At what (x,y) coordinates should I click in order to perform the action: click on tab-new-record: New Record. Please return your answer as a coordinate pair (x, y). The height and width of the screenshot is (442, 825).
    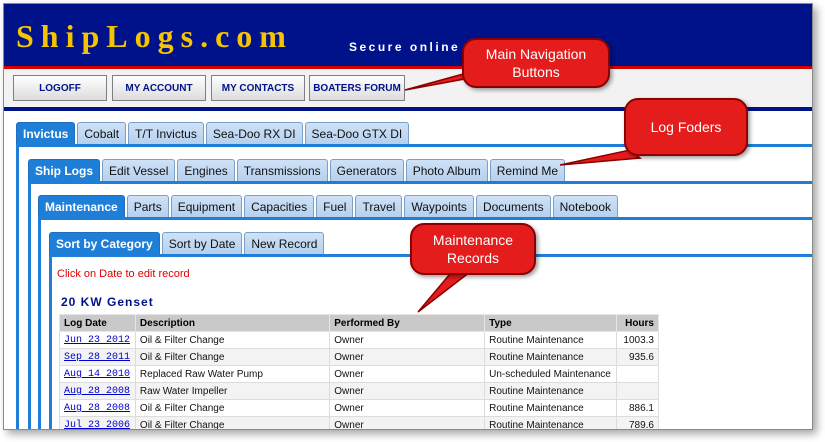
    Looking at the image, I should click on (284, 243).